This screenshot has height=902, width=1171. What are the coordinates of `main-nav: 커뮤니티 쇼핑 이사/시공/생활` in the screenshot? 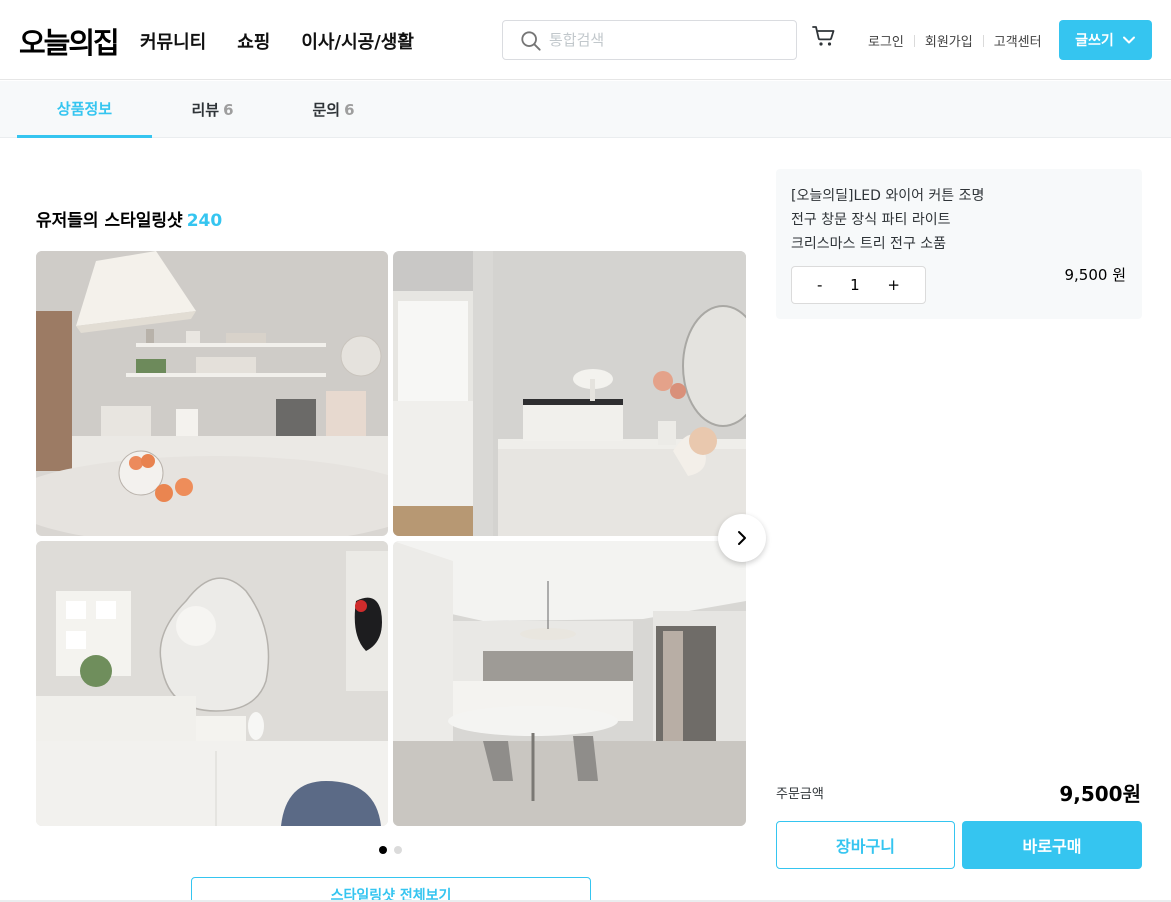 It's located at (277, 41).